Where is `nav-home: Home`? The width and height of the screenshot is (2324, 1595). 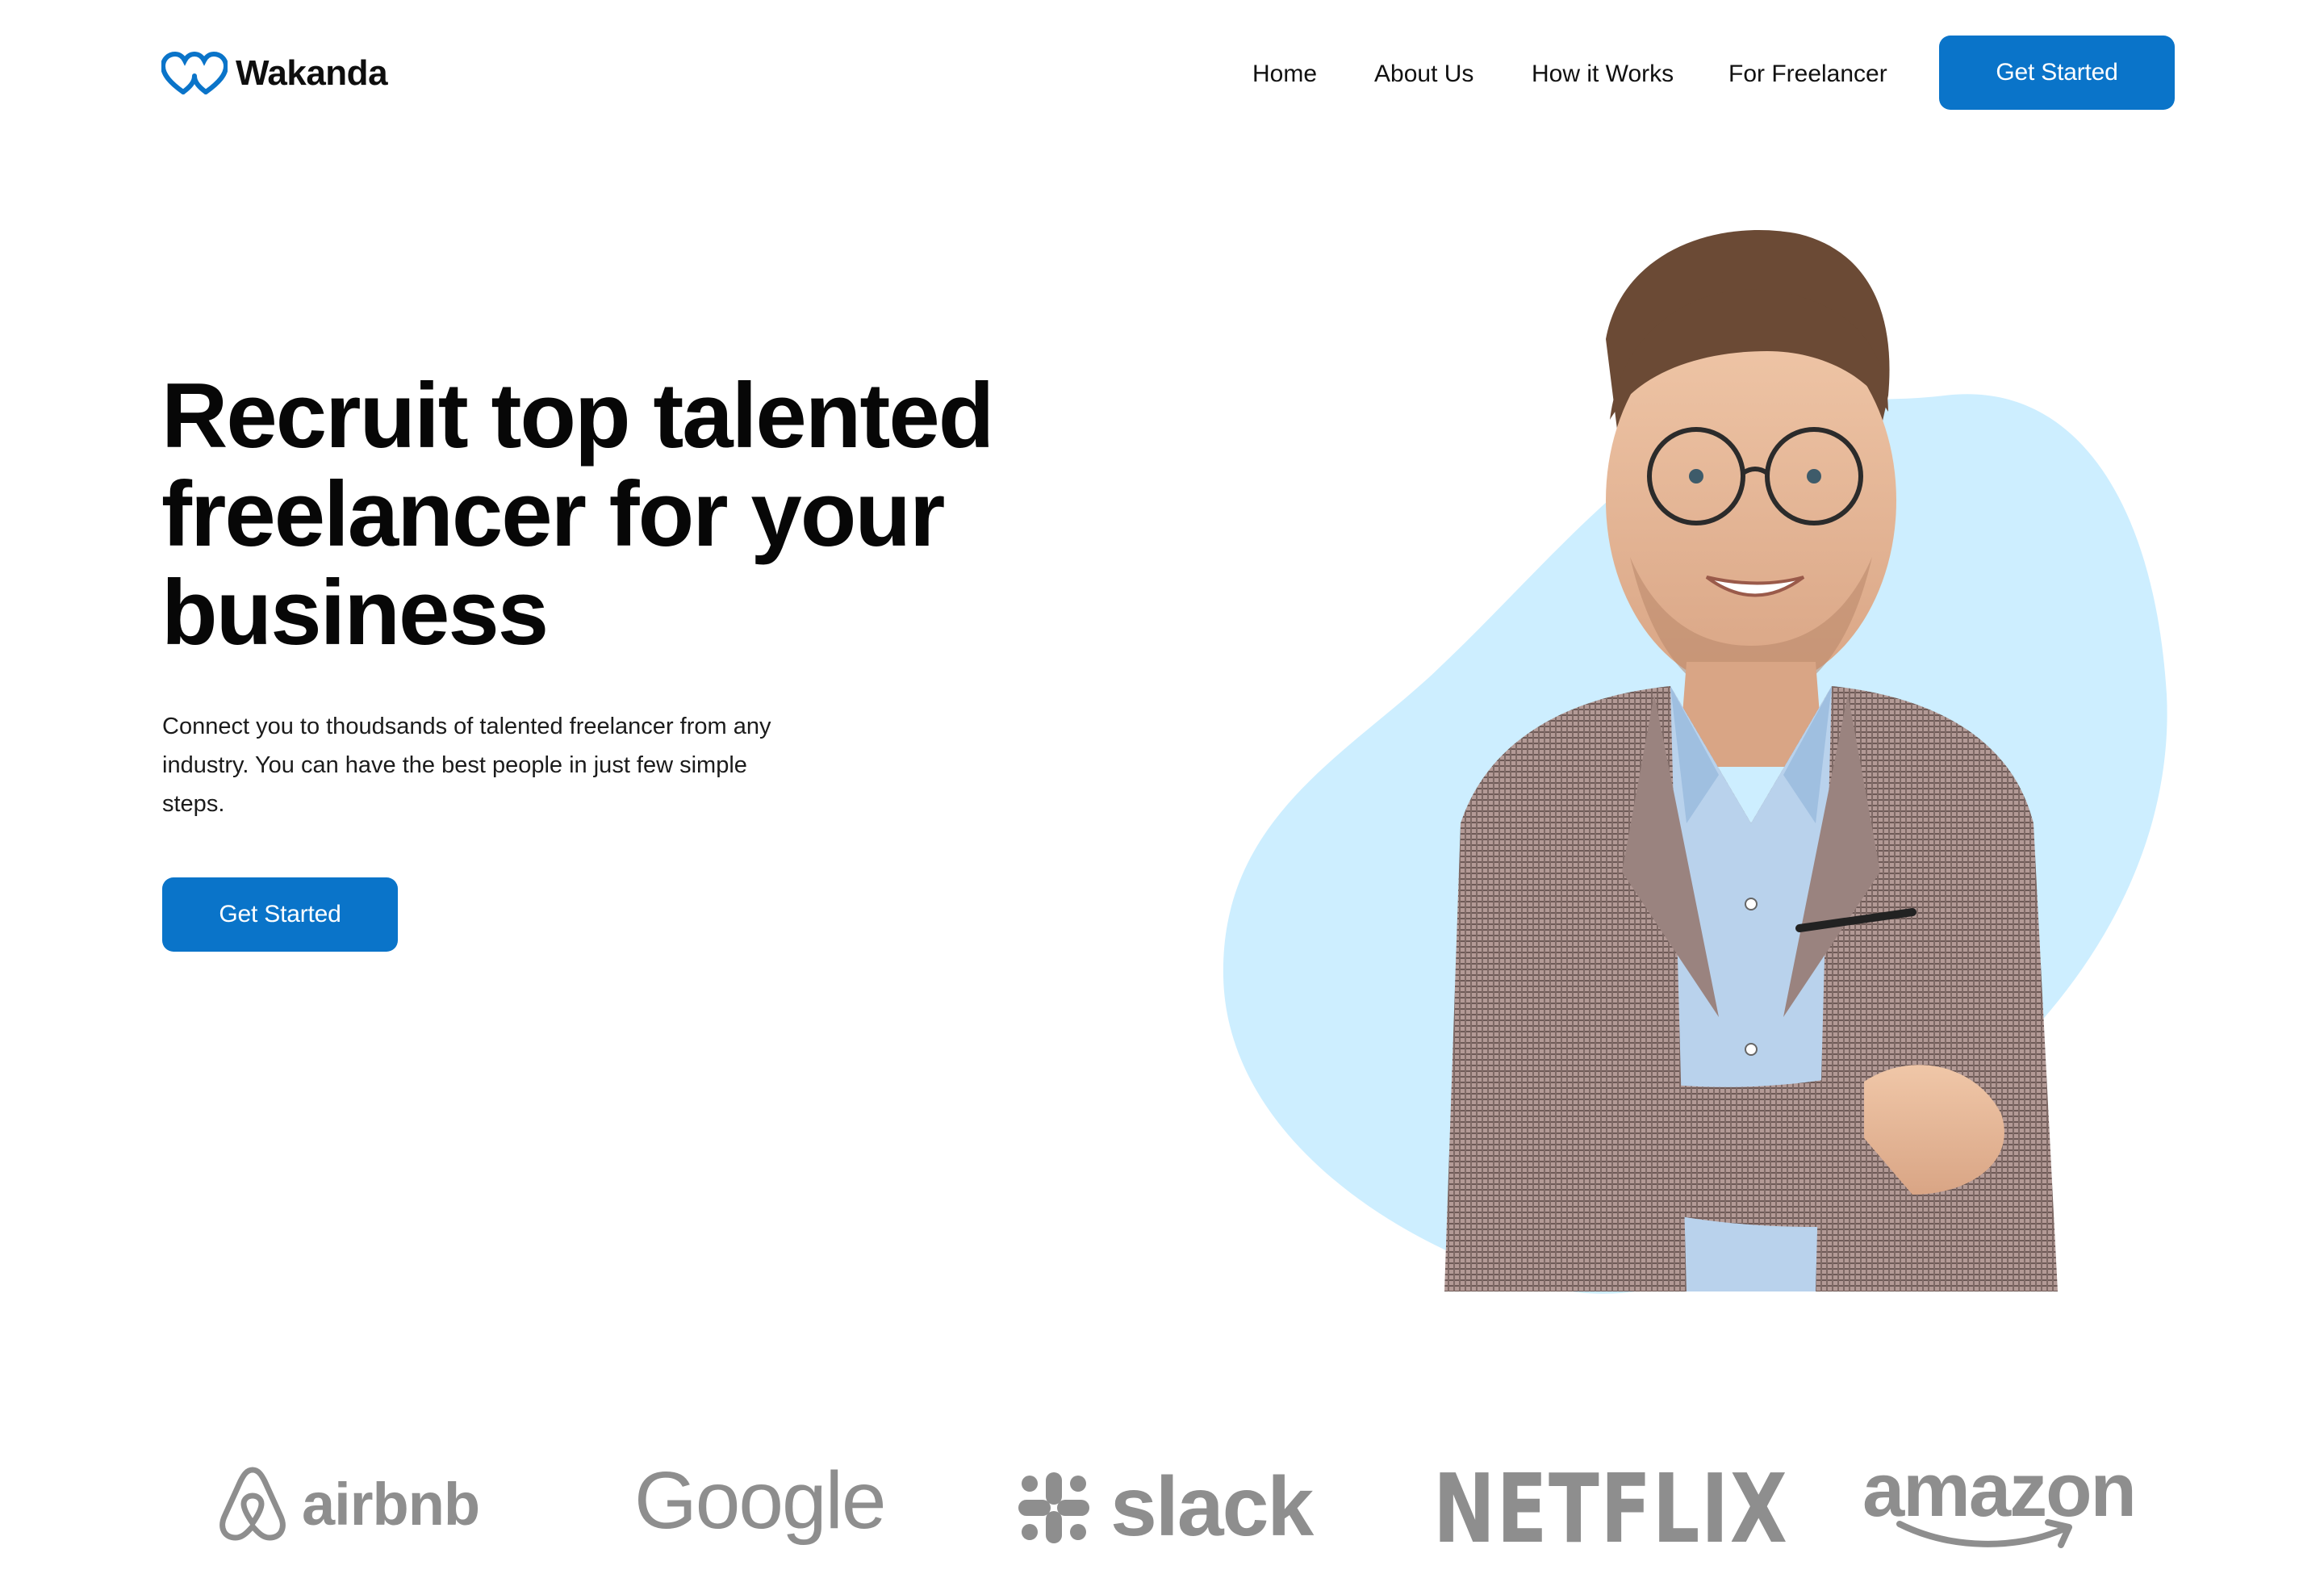
nav-home: Home is located at coordinates (1285, 74).